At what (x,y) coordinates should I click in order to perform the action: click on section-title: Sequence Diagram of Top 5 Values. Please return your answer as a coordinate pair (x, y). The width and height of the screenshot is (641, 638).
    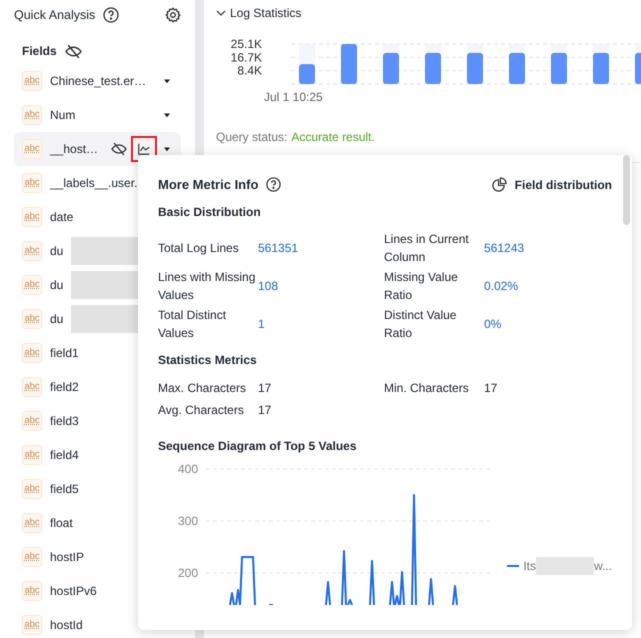
    Looking at the image, I should click on (258, 446).